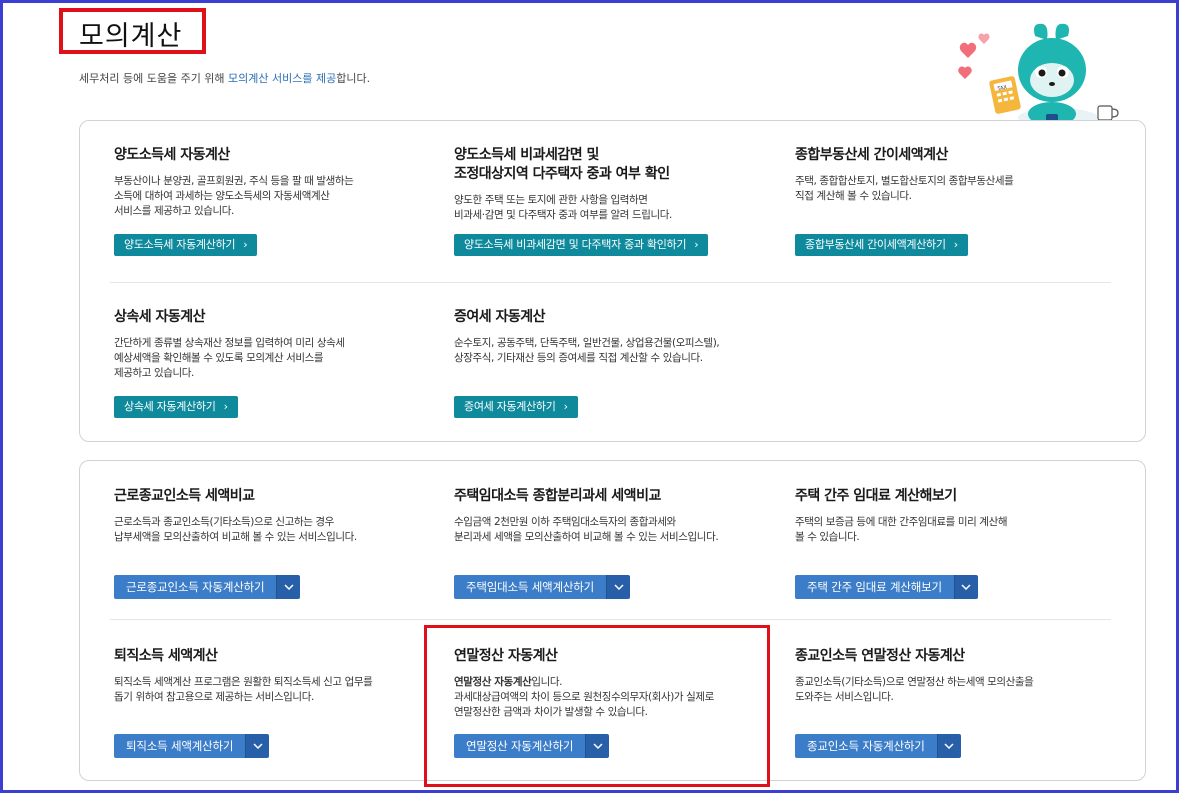 Image resolution: width=1179 pixels, height=793 pixels. I want to click on subtitle-prefix: 세무처리 등에 도움을 주기 위해, so click(154, 78).